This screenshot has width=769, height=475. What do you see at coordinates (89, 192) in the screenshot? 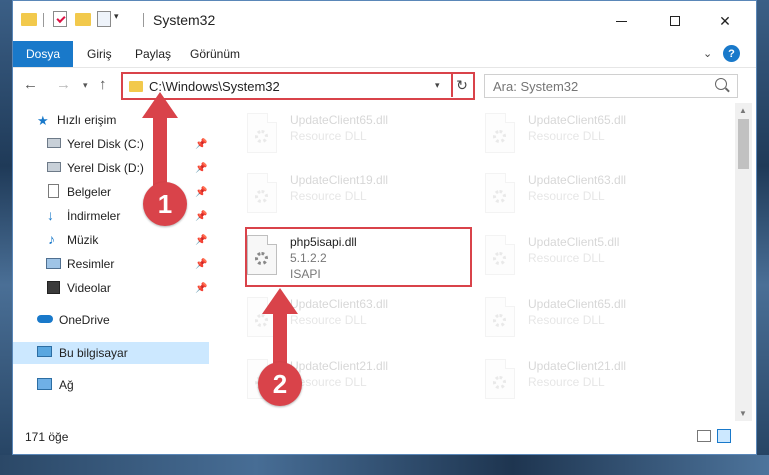
I see `sidebar-item-label: Belgeler` at bounding box center [89, 192].